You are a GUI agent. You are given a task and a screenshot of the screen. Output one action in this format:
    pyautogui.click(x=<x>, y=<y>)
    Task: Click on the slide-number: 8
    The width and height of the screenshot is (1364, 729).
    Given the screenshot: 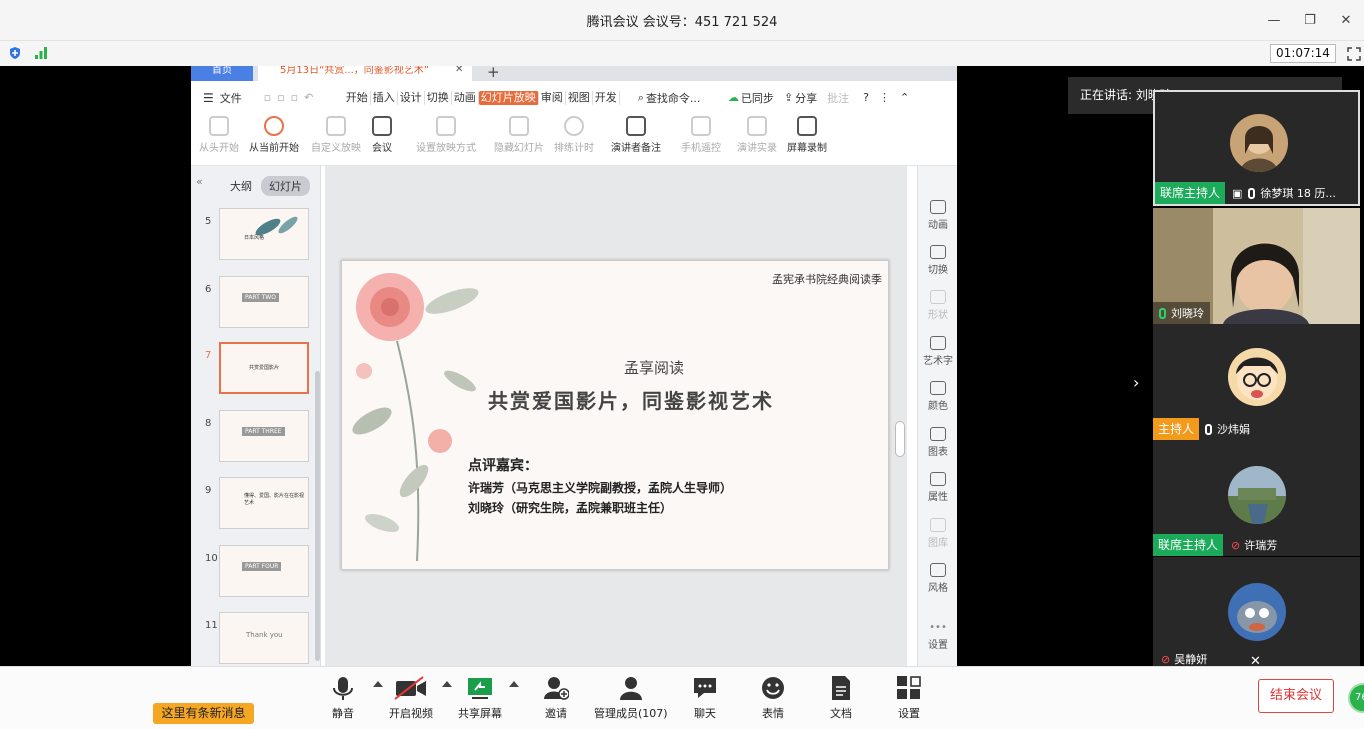 What is the action you would take?
    pyautogui.click(x=208, y=423)
    